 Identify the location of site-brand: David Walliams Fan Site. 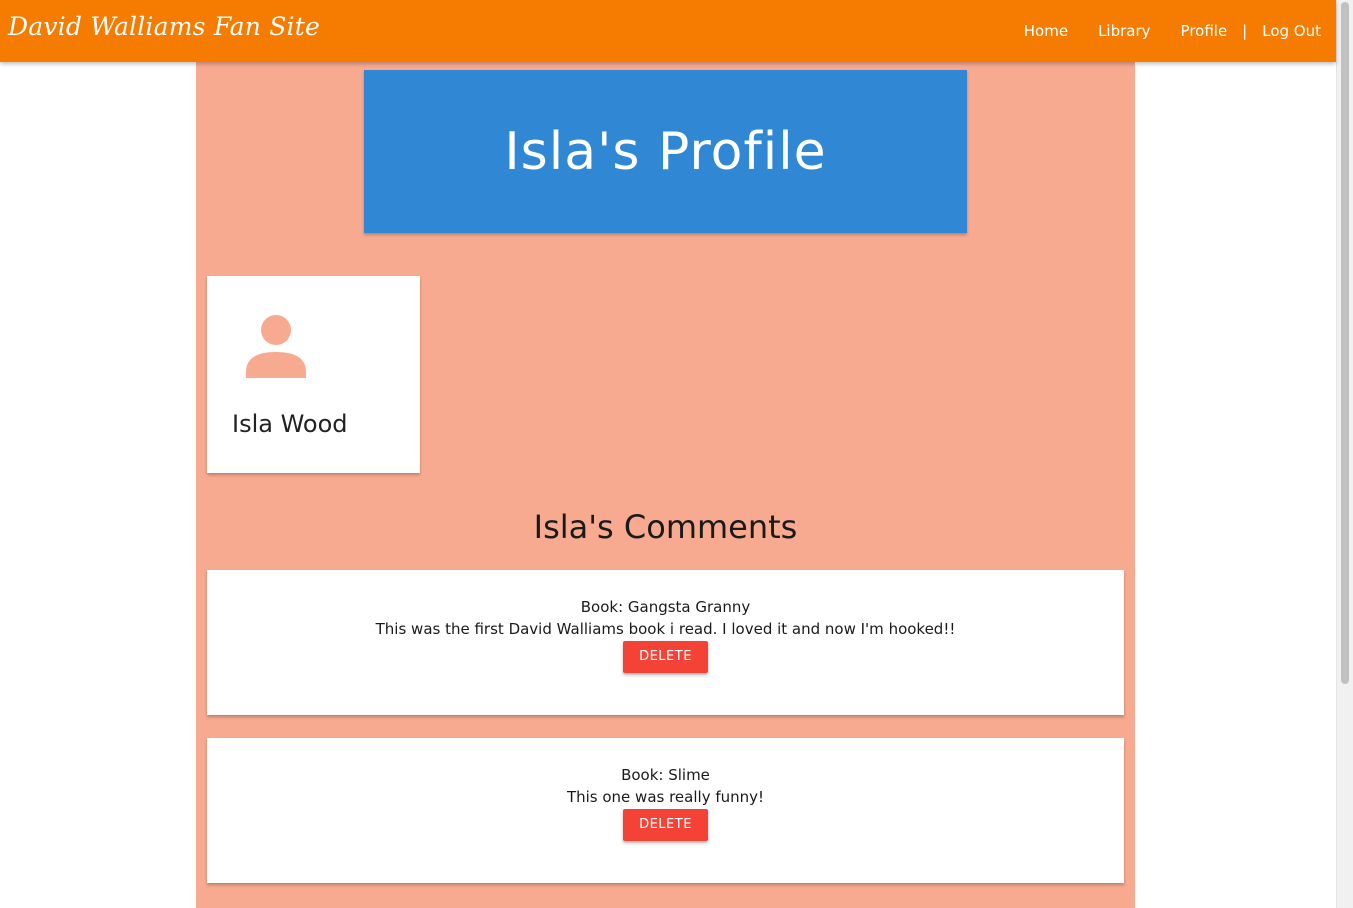
(164, 26).